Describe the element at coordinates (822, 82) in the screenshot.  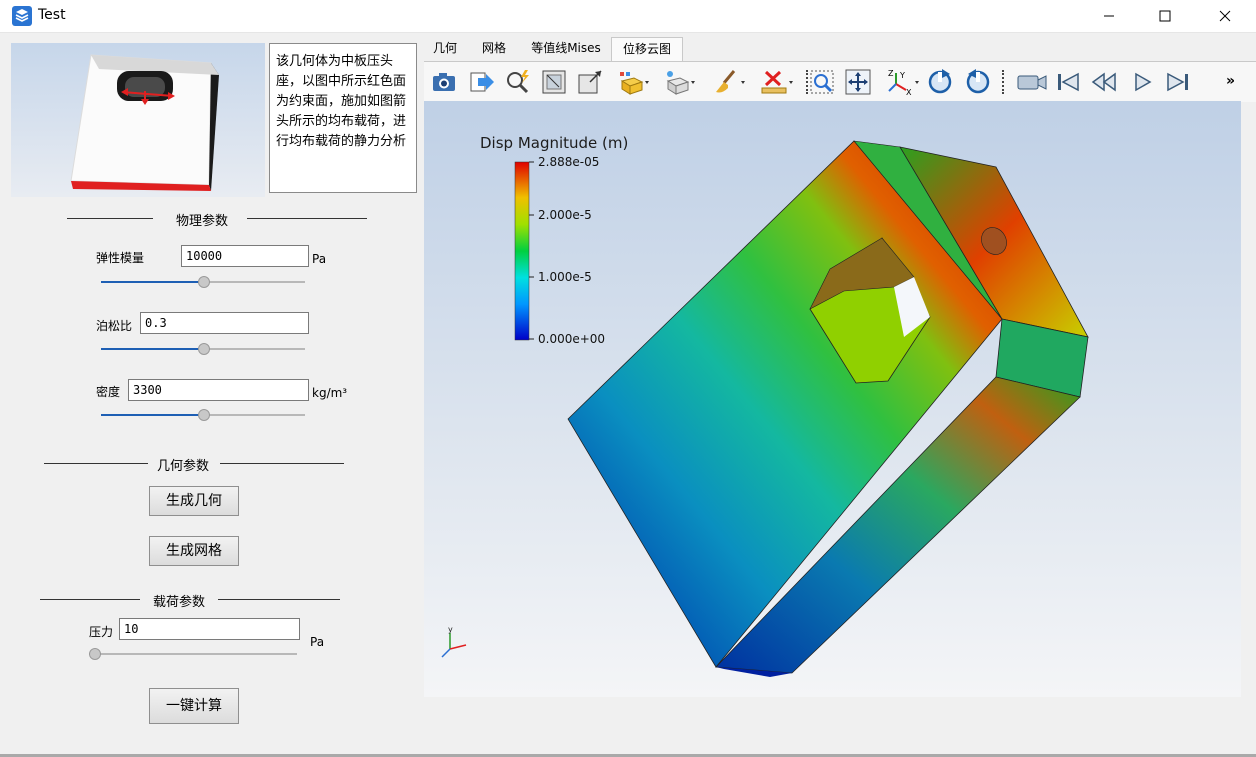
I see `zoom-box-icon` at that location.